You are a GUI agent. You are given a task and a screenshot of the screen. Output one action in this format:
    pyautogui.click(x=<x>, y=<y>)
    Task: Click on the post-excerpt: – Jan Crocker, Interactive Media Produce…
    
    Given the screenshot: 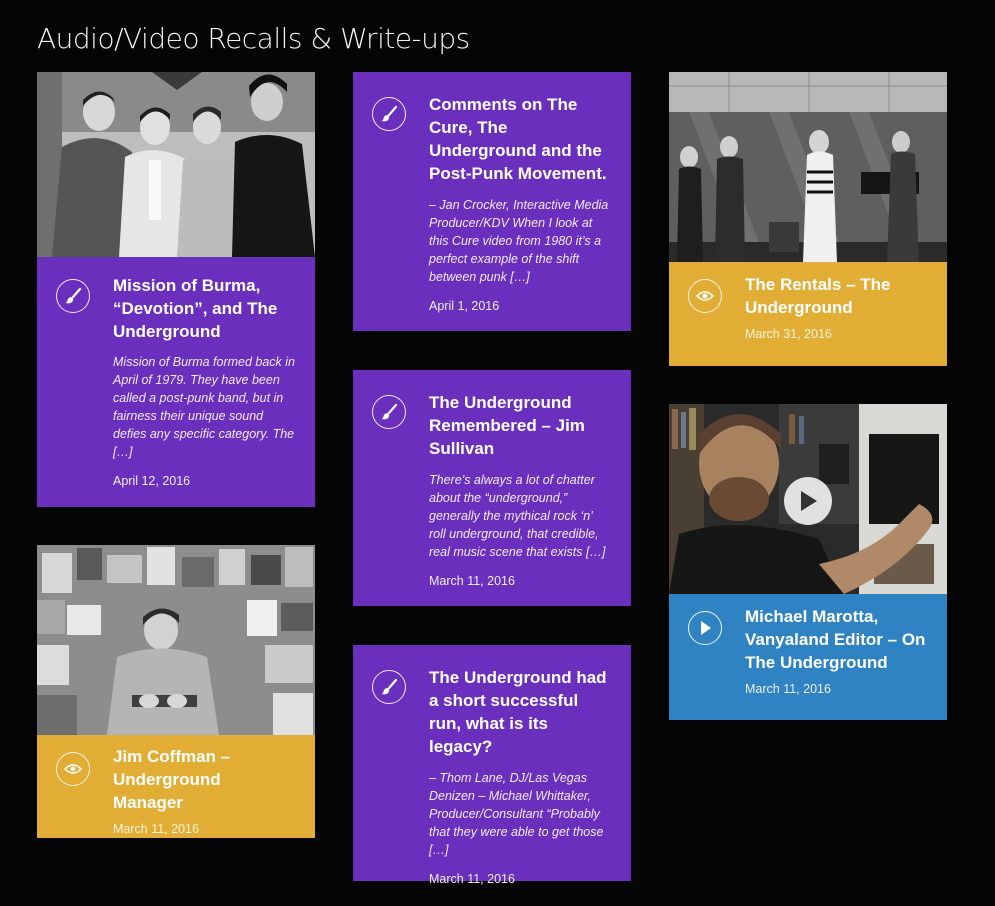 What is the action you would take?
    pyautogui.click(x=519, y=241)
    